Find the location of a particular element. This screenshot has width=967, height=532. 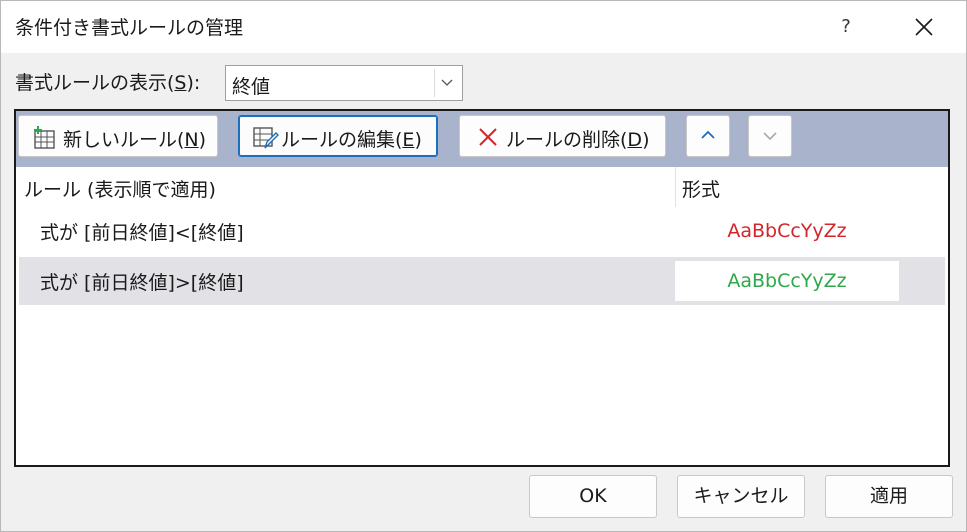

table-row: 式が [前日終値]<[終値] AaBbCcYyZz is located at coordinates (482, 231).